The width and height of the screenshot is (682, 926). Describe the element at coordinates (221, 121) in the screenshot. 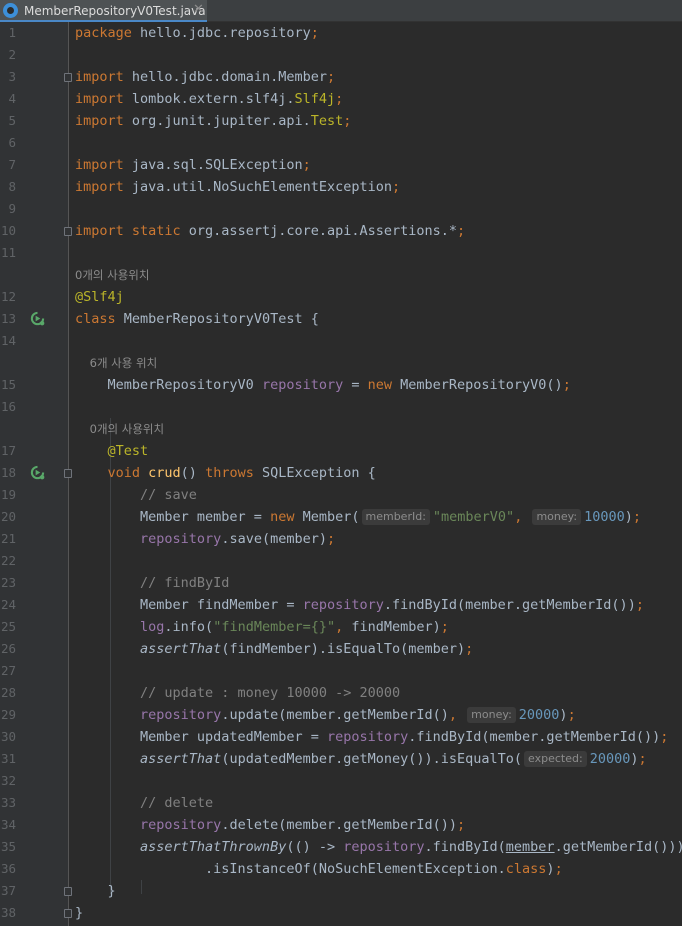

I see `code-token: org.junit.jupiter.api.` at that location.